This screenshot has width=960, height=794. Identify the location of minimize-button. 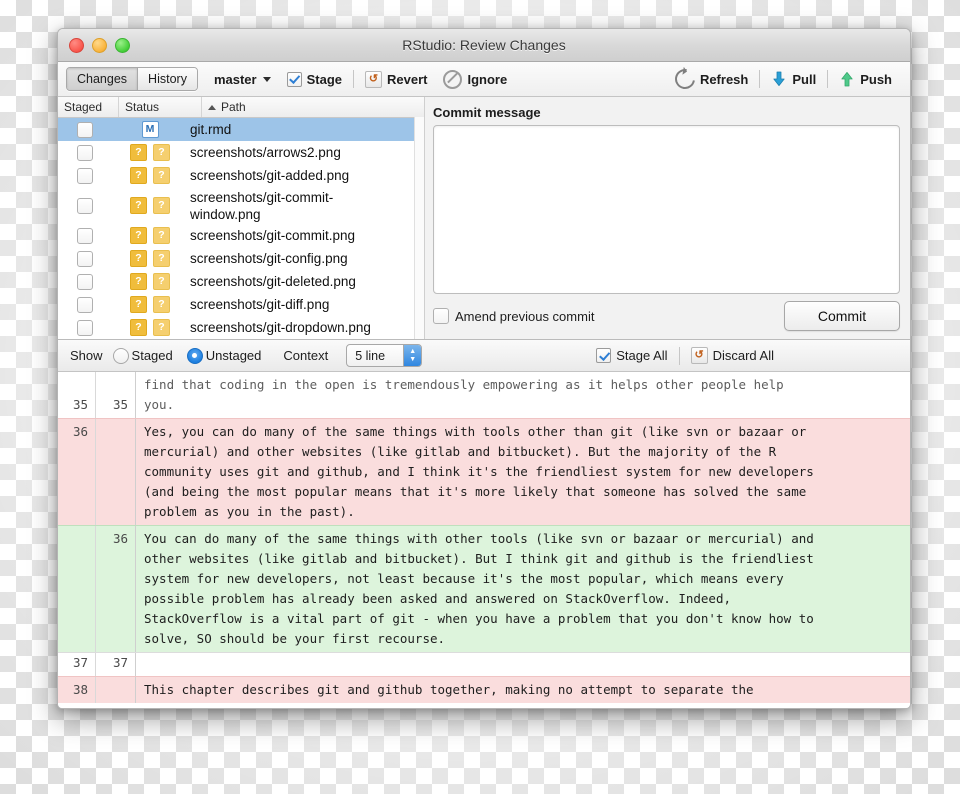
(99, 45).